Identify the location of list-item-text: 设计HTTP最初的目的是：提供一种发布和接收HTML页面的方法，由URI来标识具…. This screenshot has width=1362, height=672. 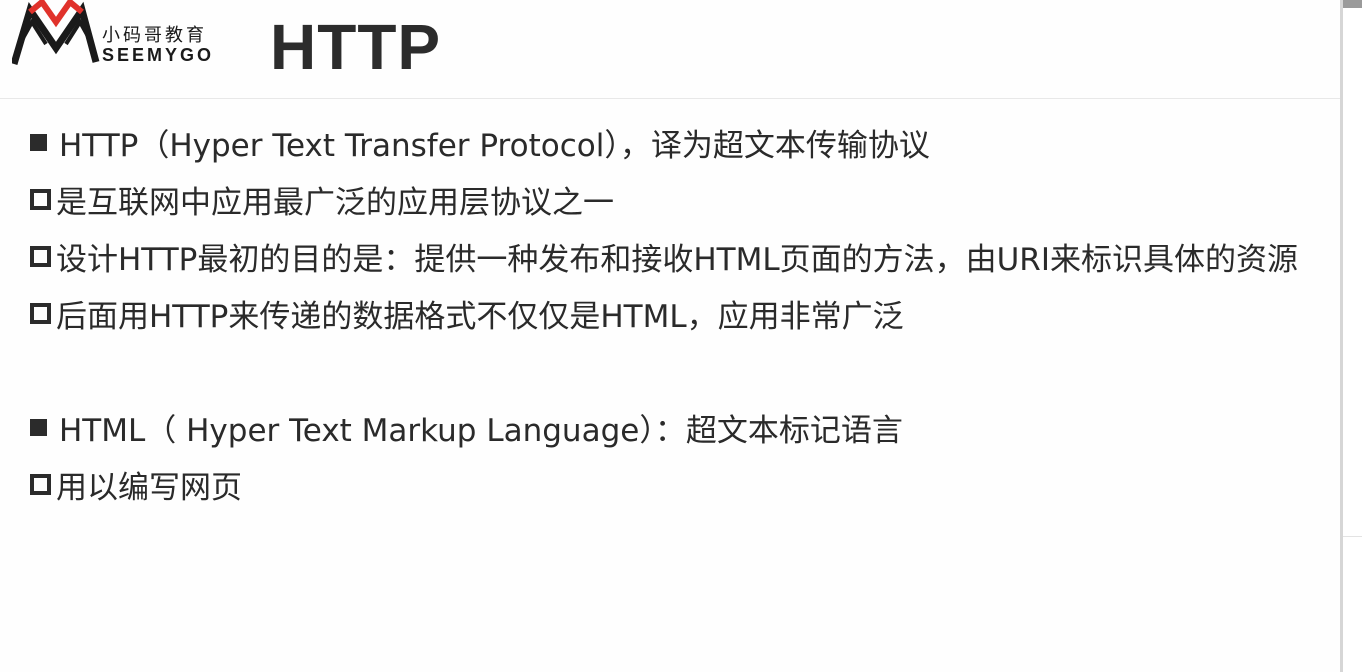
(677, 260).